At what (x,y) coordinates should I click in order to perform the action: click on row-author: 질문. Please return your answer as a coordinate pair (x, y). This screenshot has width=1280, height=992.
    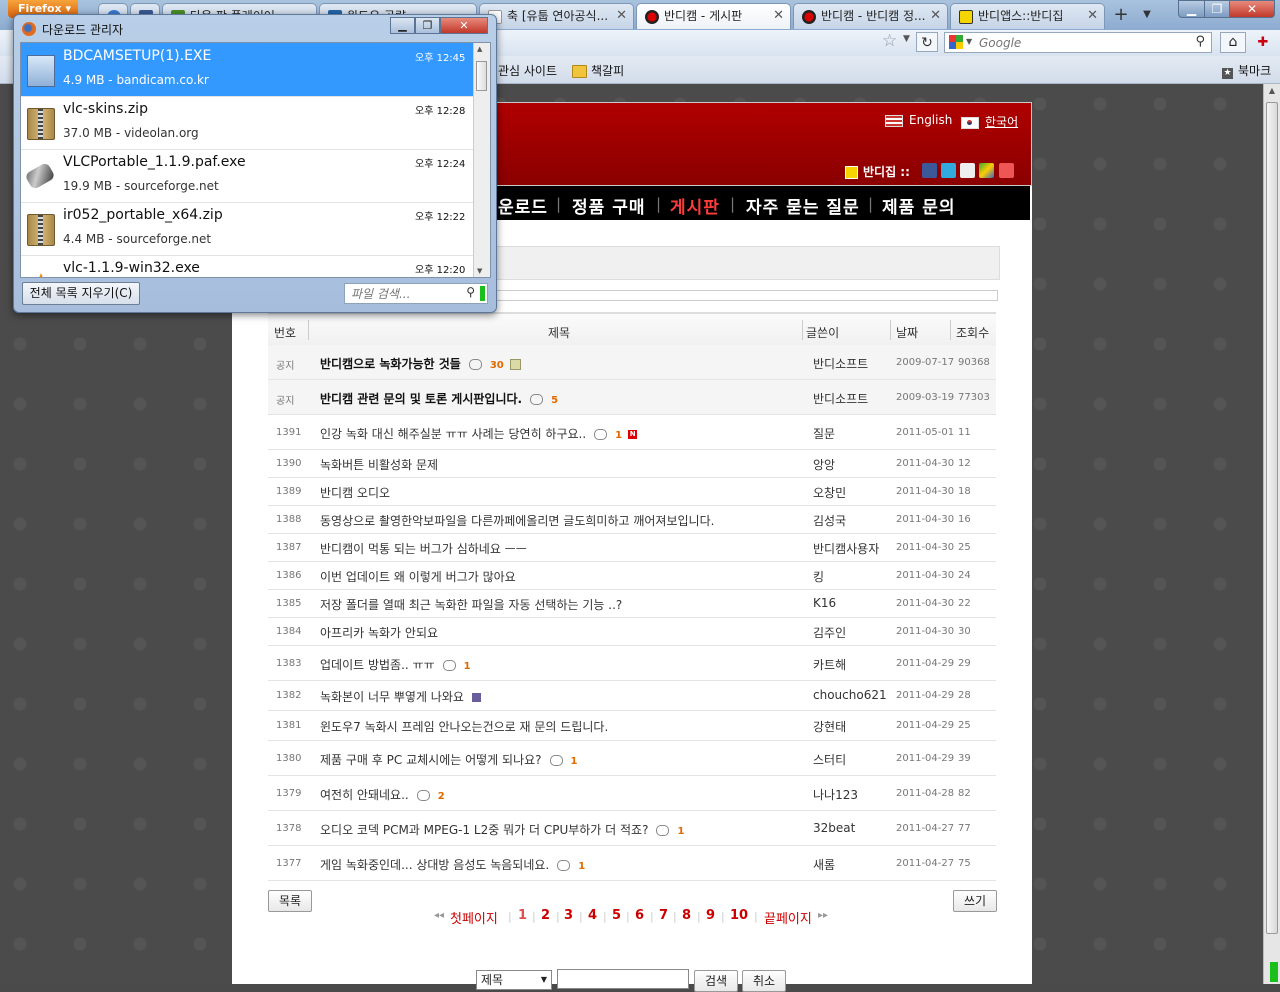
    Looking at the image, I should click on (824, 433).